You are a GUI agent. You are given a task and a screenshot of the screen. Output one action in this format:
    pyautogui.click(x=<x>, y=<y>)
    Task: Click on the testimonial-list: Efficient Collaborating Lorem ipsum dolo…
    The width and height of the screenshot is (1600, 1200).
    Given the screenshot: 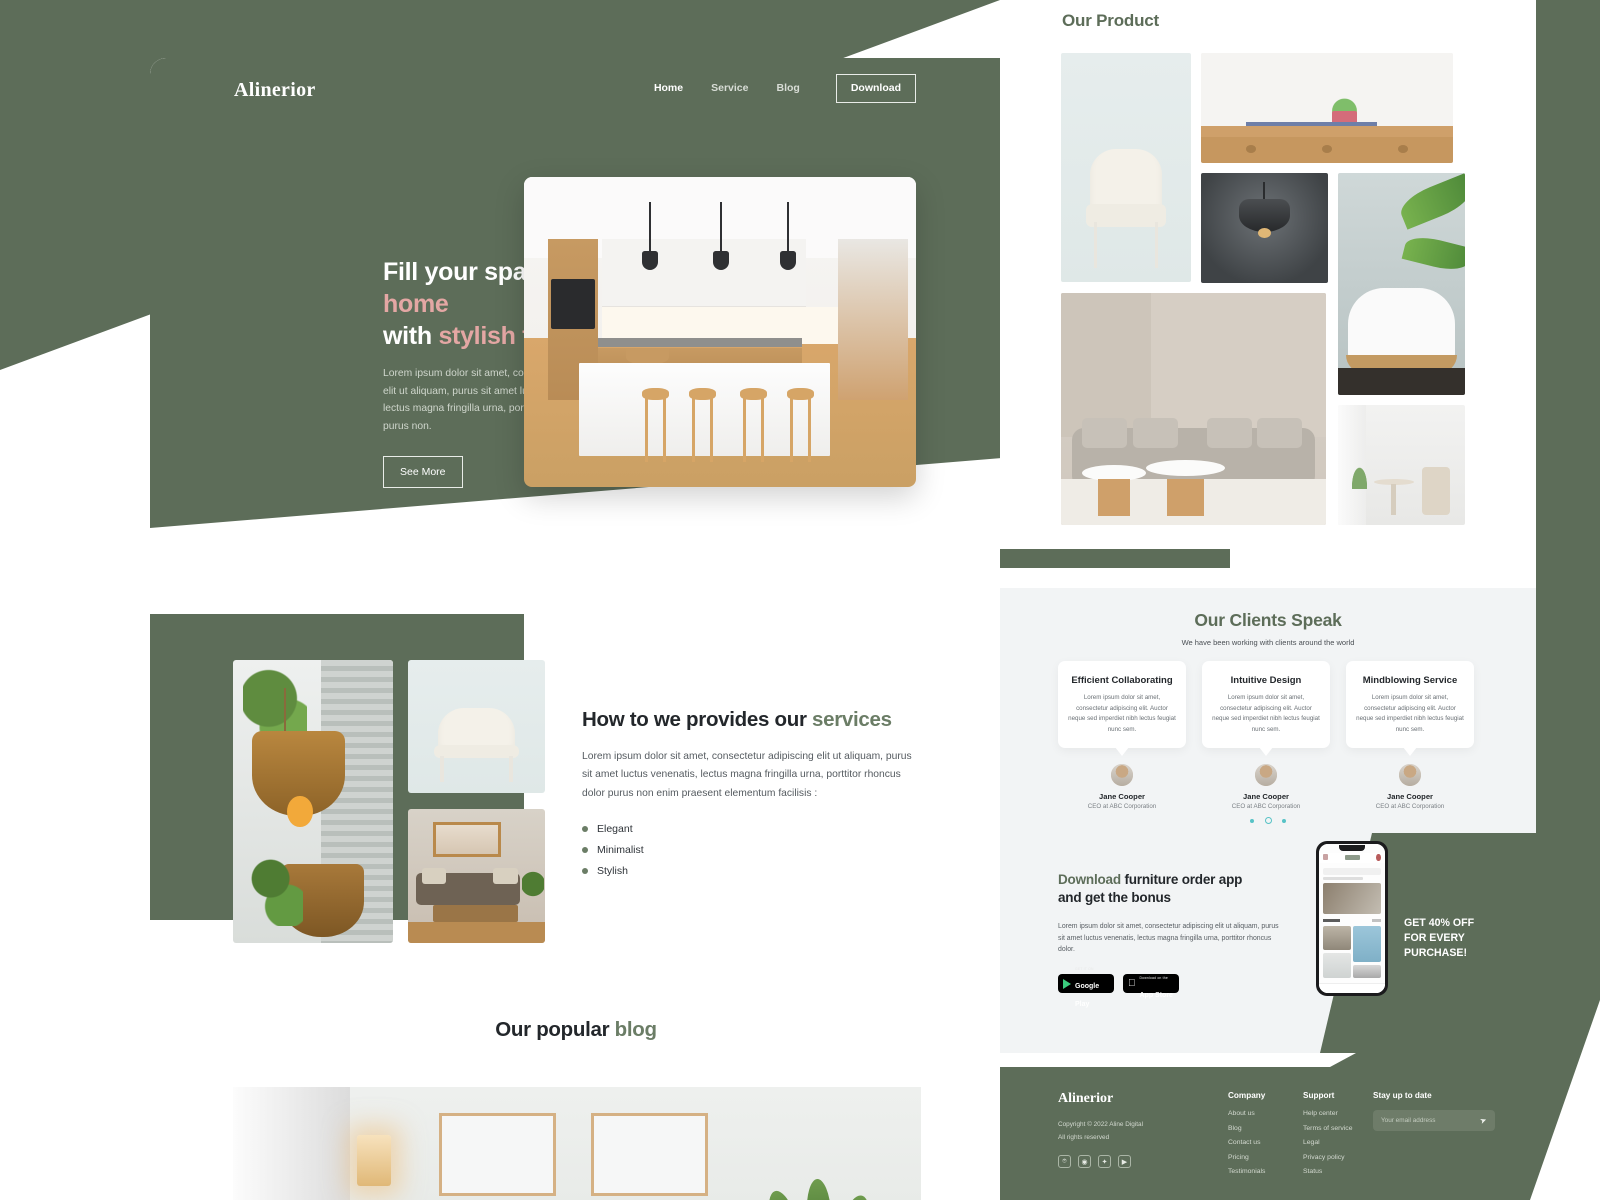 What is the action you would take?
    pyautogui.click(x=1266, y=735)
    